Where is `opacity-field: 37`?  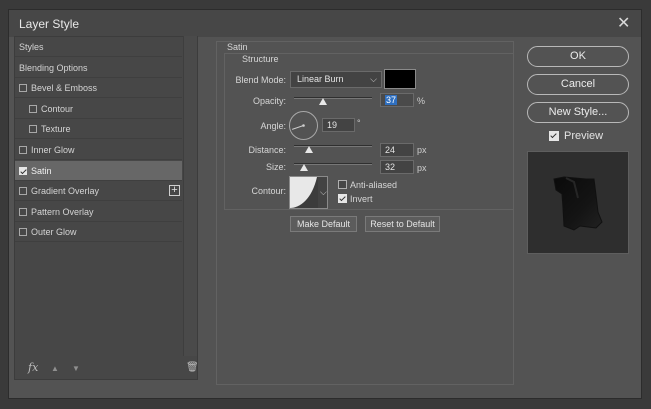 opacity-field: 37 is located at coordinates (397, 100).